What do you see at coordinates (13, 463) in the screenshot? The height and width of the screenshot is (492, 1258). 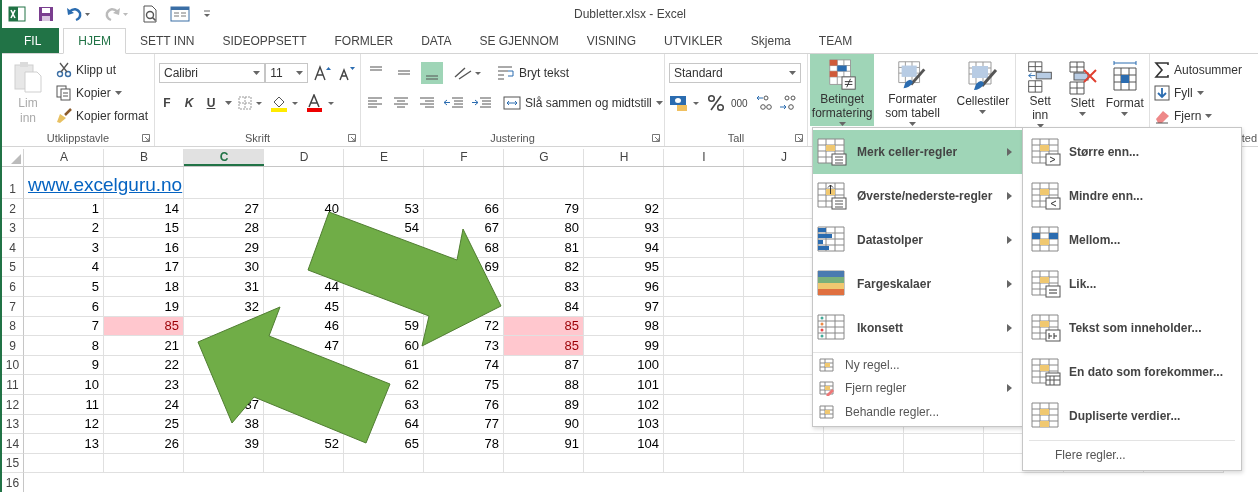 I see `row-header: 15` at bounding box center [13, 463].